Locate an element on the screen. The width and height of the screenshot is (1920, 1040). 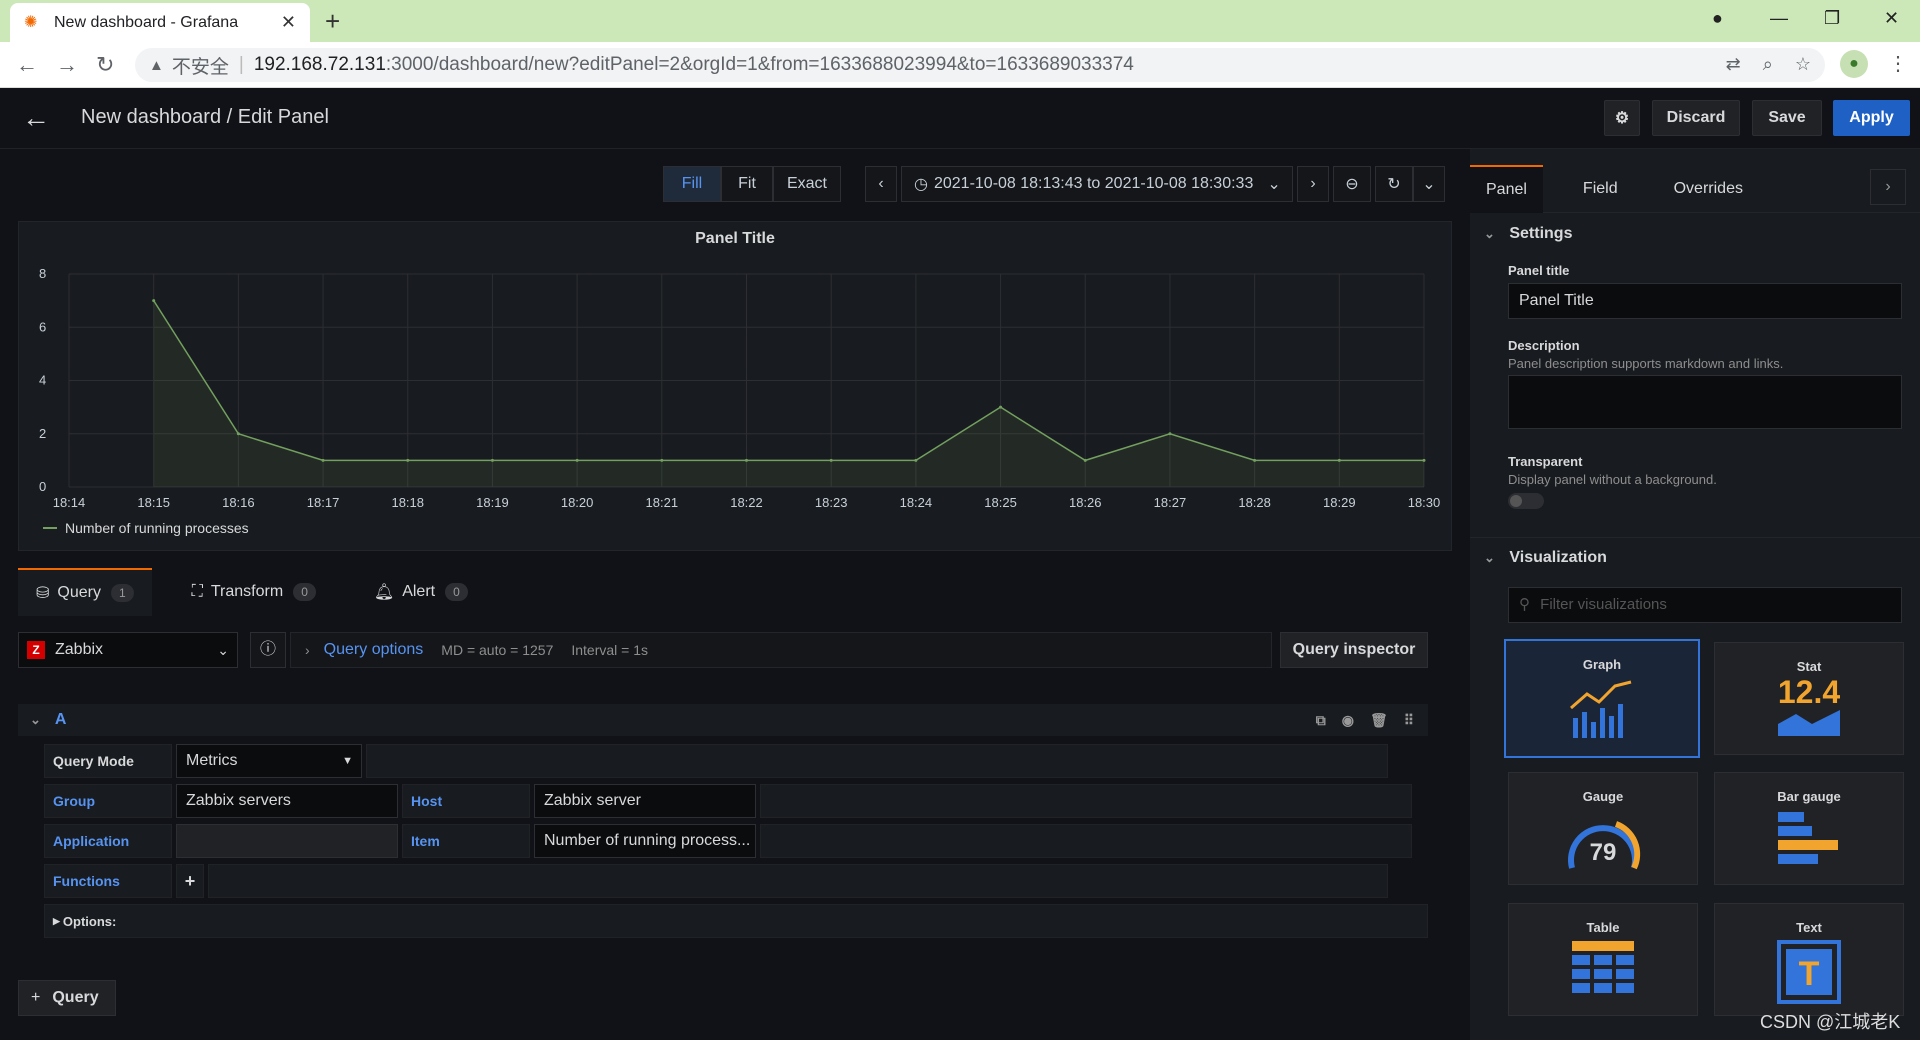
tab-panel: Panel is located at coordinates (1506, 189).